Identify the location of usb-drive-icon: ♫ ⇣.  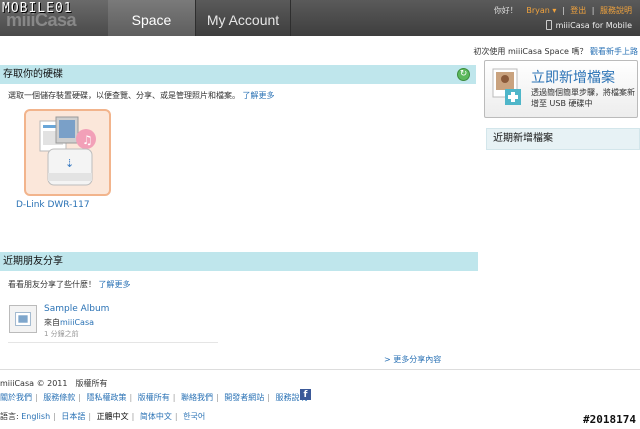
(67, 151).